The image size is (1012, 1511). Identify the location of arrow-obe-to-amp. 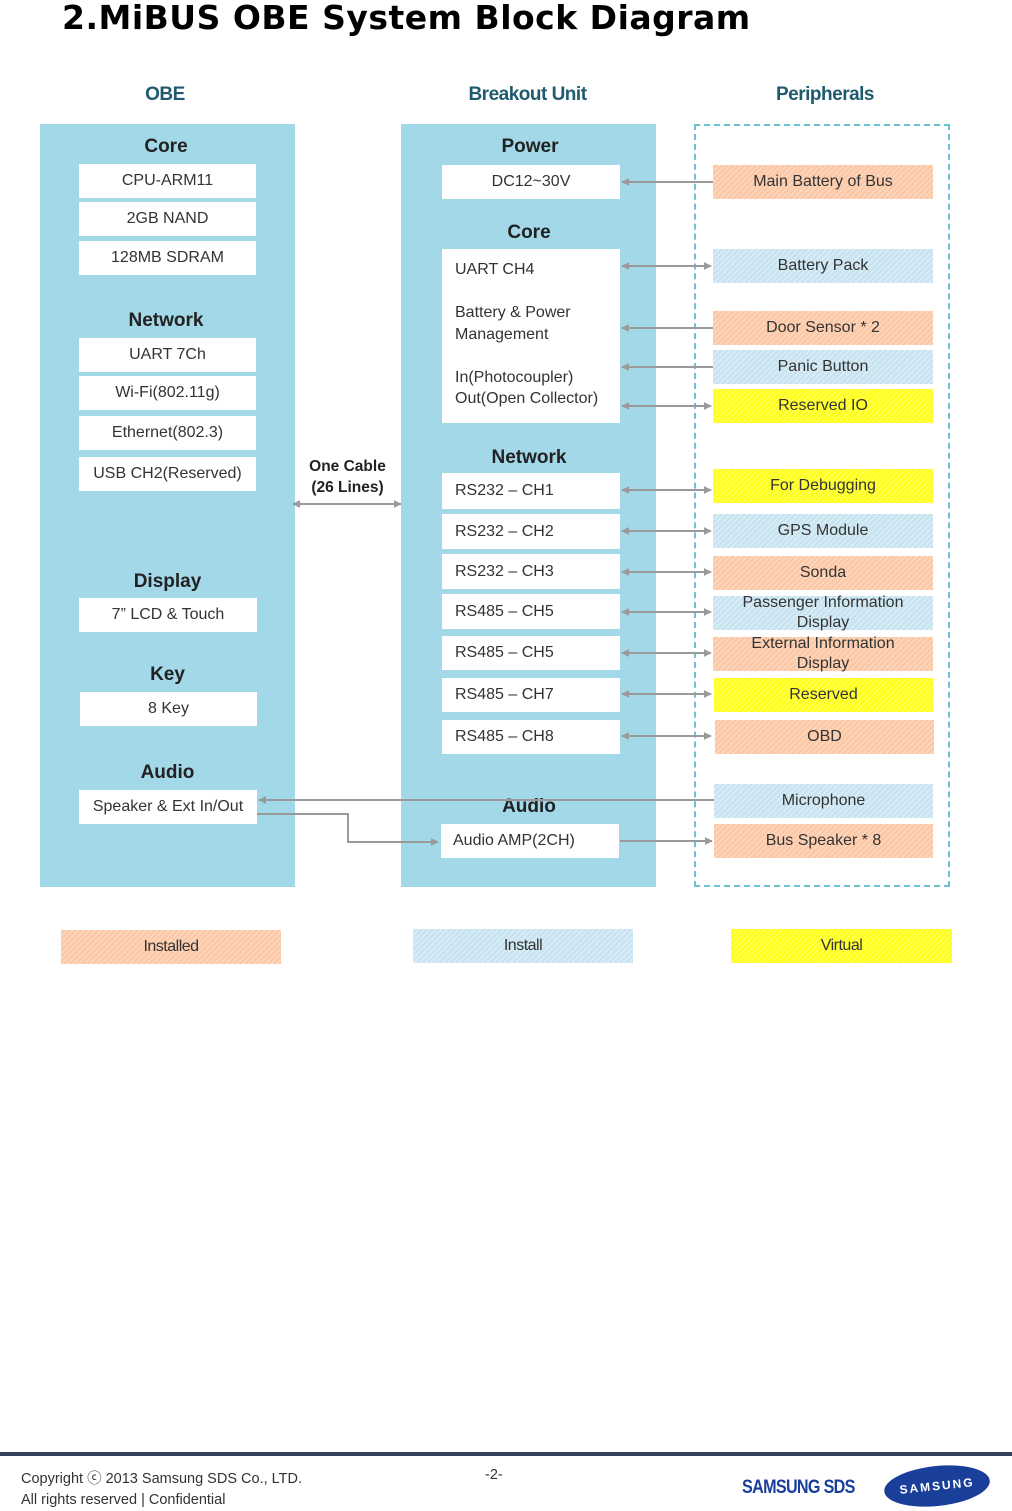
(348, 829).